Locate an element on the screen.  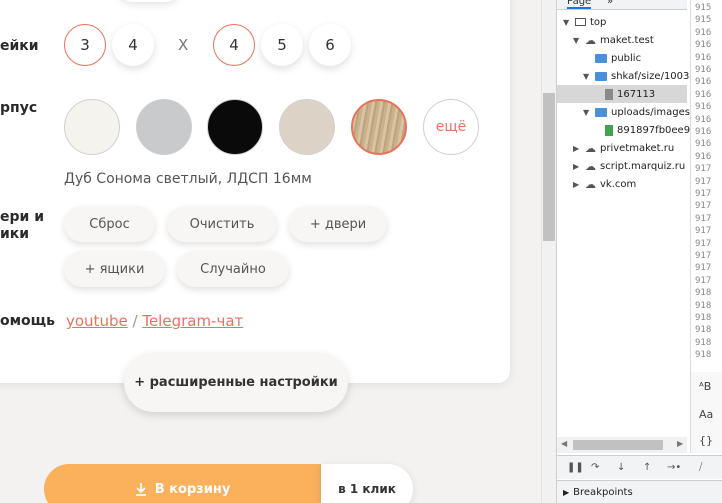
tree-item-vk: ▶ ☁ vk.com is located at coordinates (604, 184).